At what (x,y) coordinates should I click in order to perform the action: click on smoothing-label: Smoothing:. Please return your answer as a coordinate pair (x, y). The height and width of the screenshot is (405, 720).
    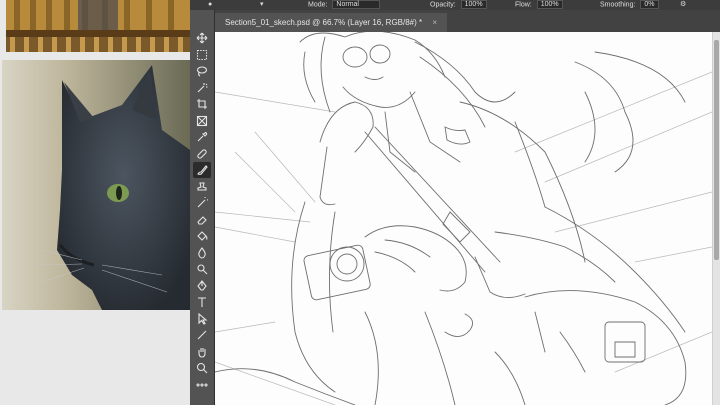
    Looking at the image, I should click on (618, 5).